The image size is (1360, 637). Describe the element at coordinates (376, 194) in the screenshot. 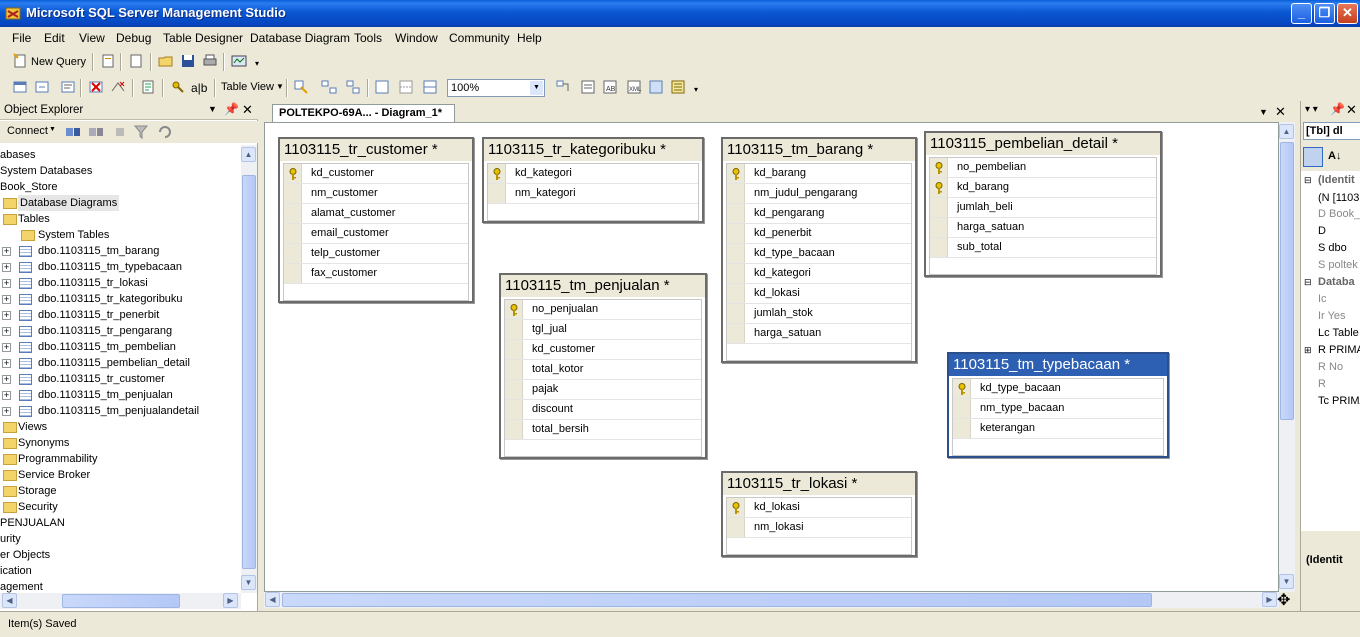

I see `diagram-column-row: nm_customer` at that location.